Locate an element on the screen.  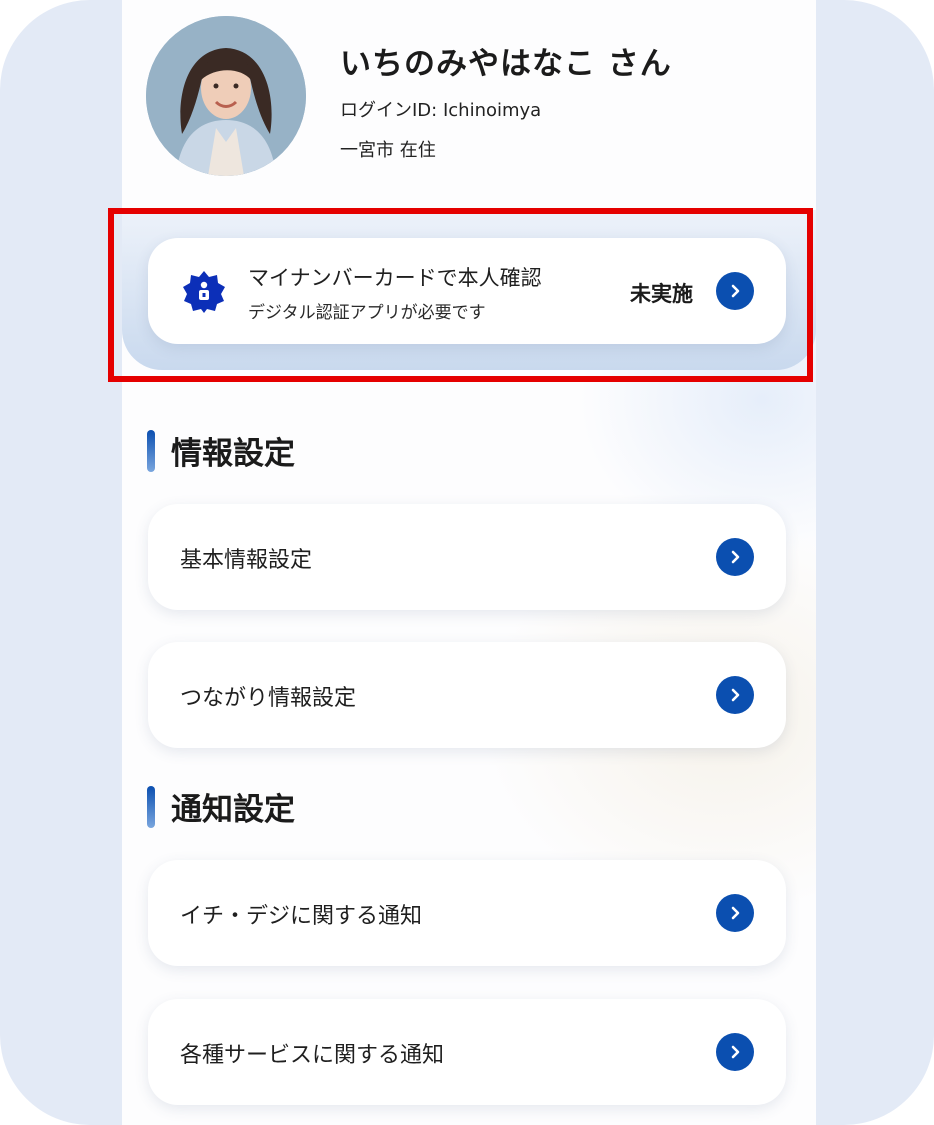
section-title: 通知設定 is located at coordinates (233, 810).